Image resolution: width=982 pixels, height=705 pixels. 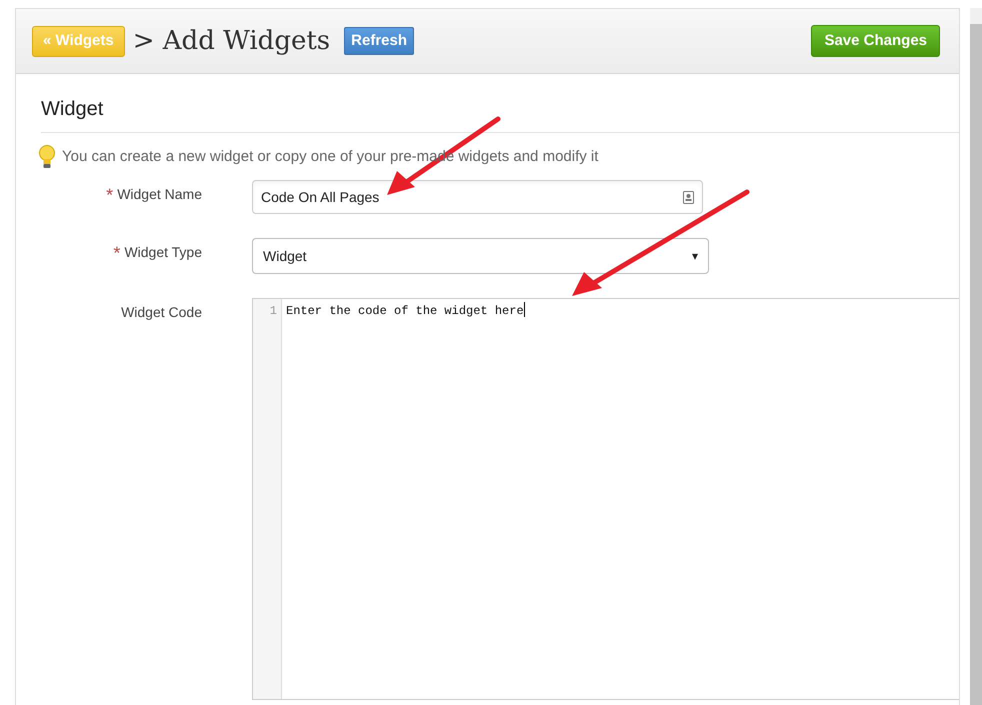 What do you see at coordinates (72, 109) in the screenshot?
I see `section-title: Widget` at bounding box center [72, 109].